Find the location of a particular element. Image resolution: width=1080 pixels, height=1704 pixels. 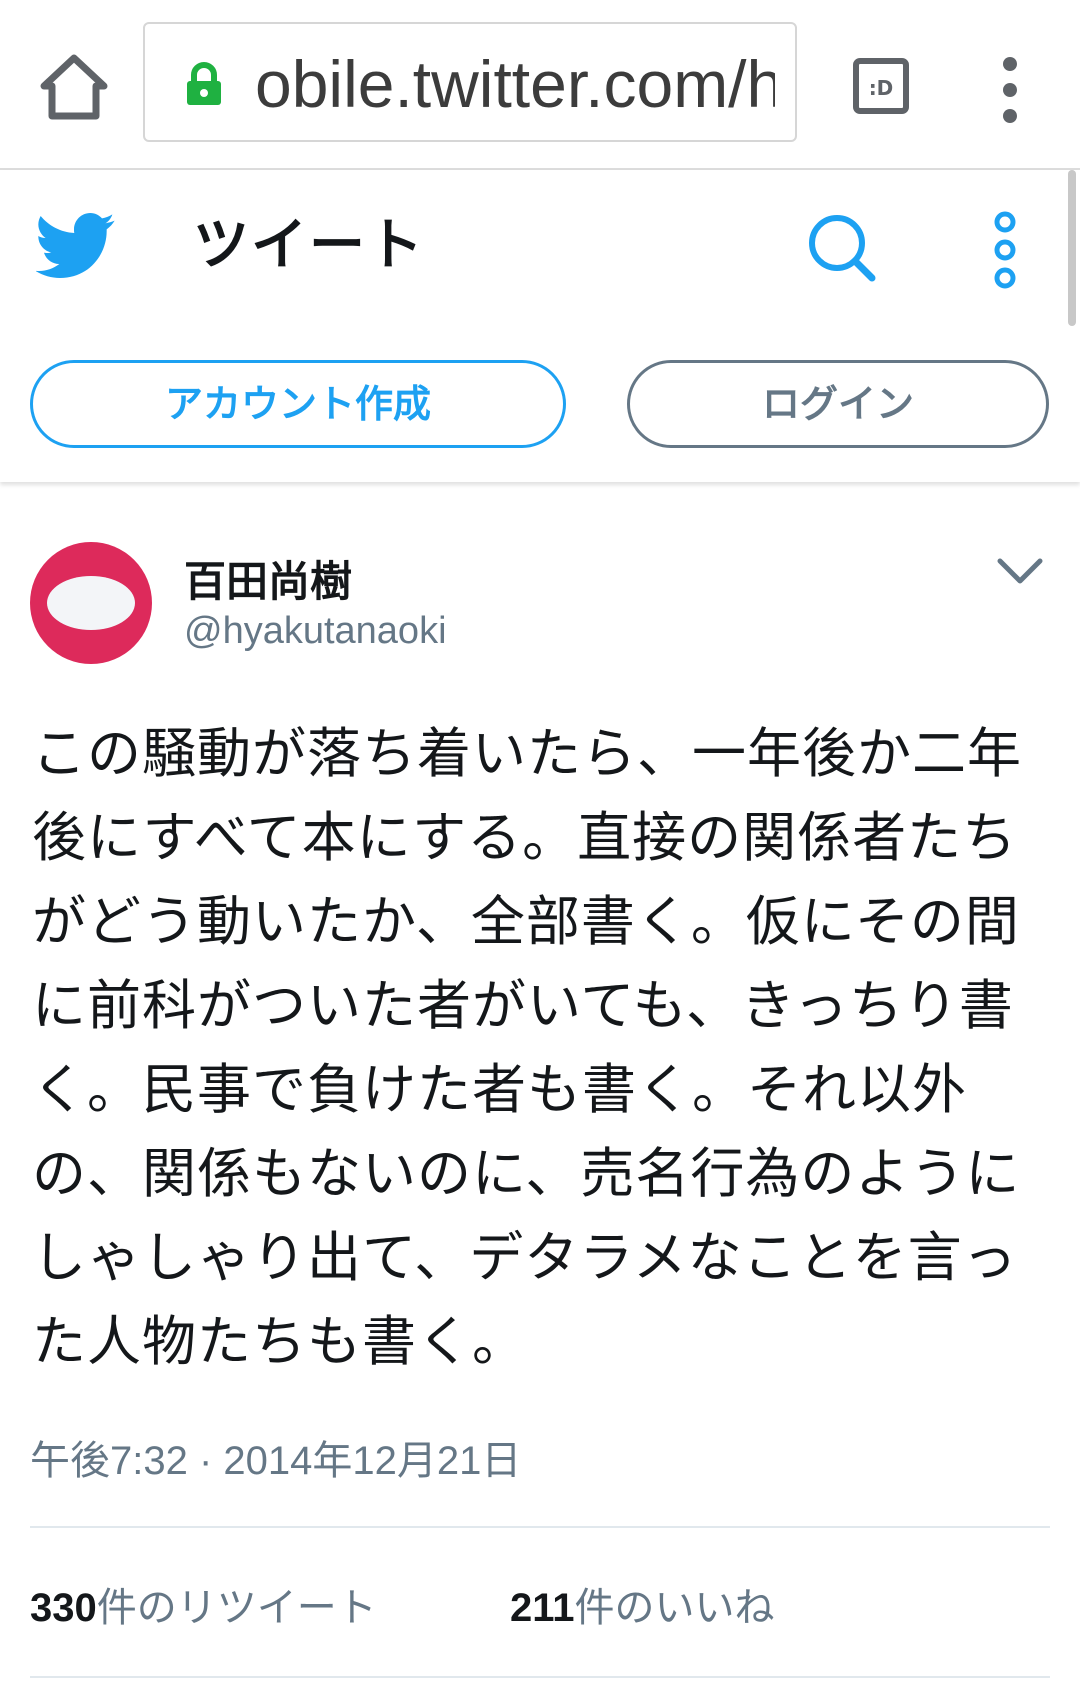

author-handle: @hyakutanaoki is located at coordinates (315, 631).